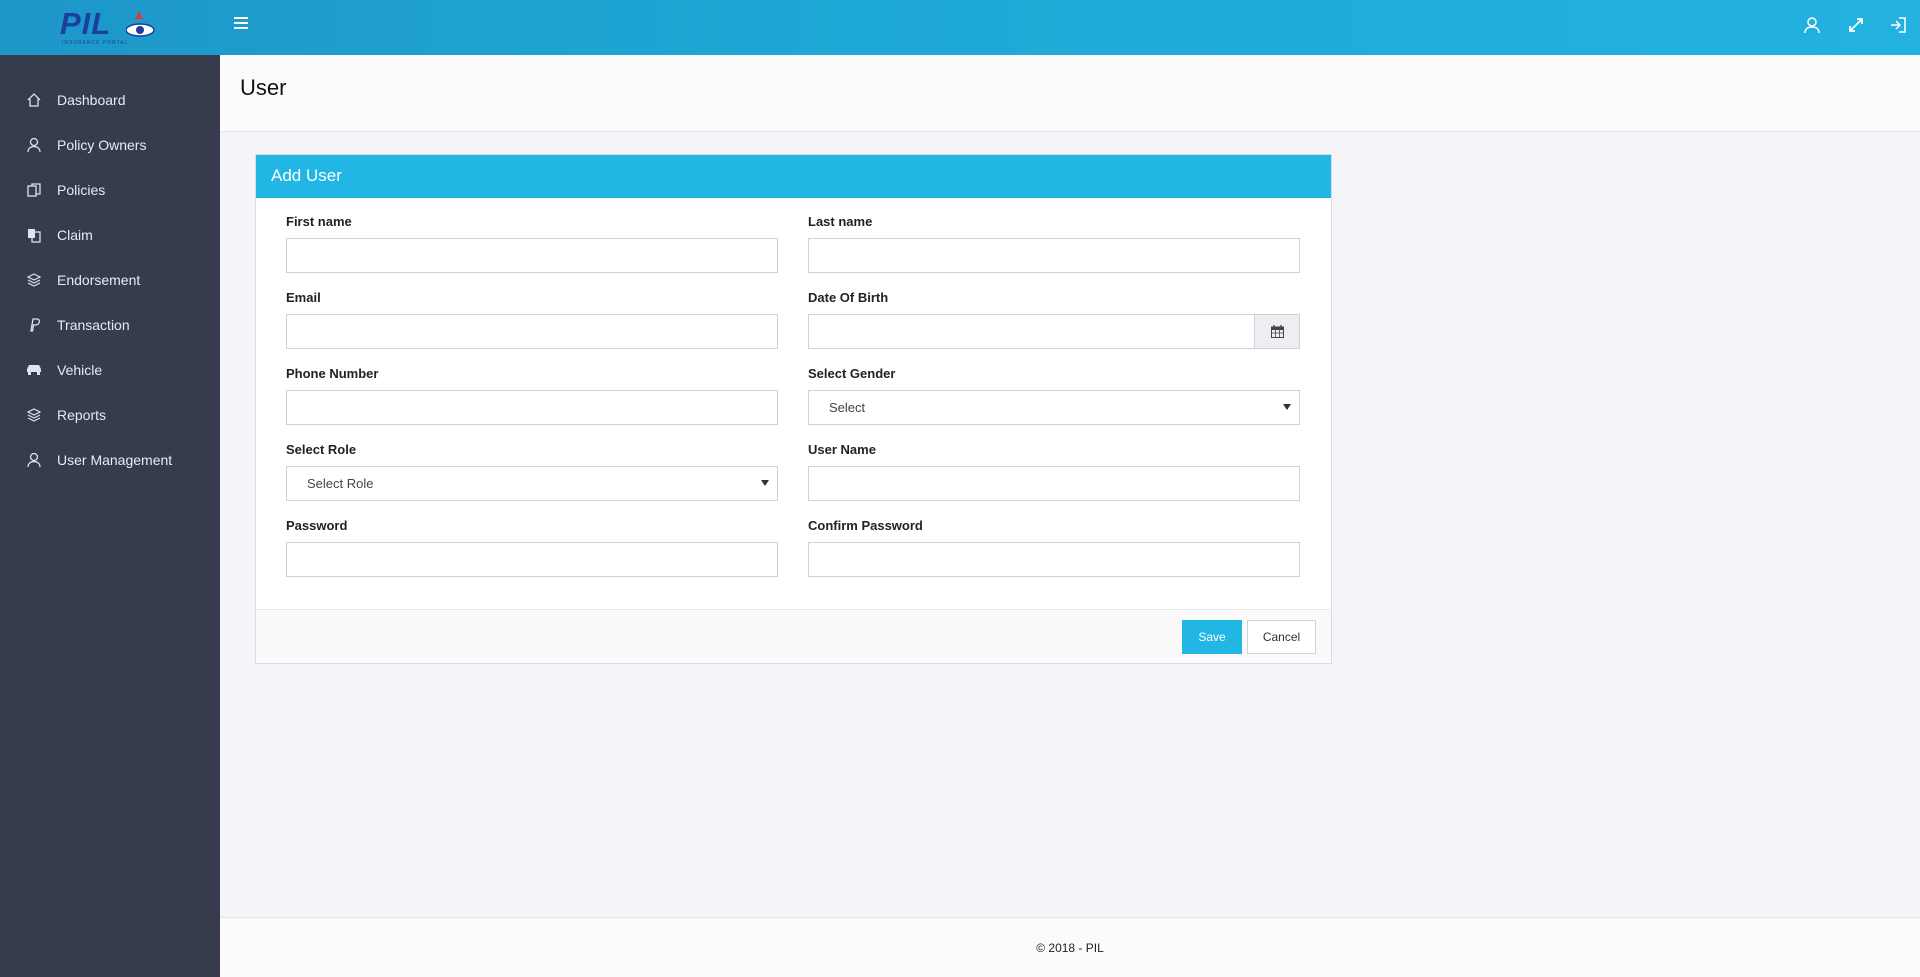  Describe the element at coordinates (91, 99) in the screenshot. I see `sidebar-item-label: Dashboard` at that location.